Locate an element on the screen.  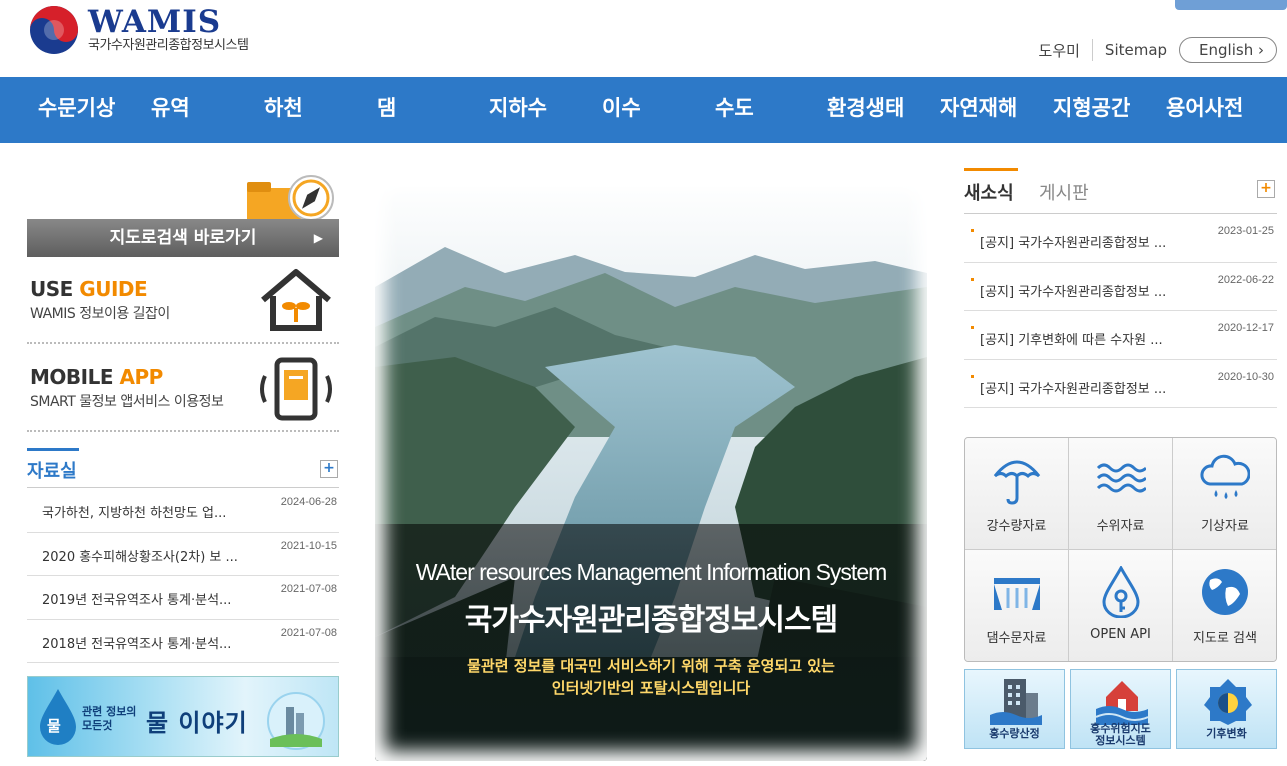
news-list-item: [공지] 국가수자원관리종합정보 ... 2022-06-22 is located at coordinates (1120, 287).